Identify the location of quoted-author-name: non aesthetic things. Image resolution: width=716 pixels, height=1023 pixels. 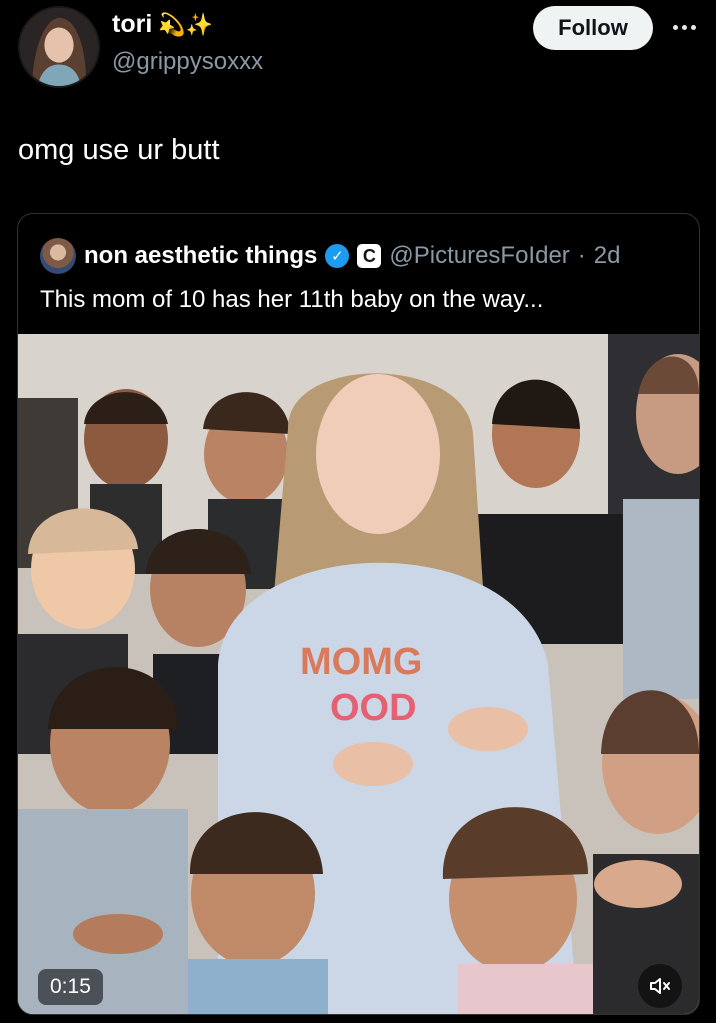
(200, 256).